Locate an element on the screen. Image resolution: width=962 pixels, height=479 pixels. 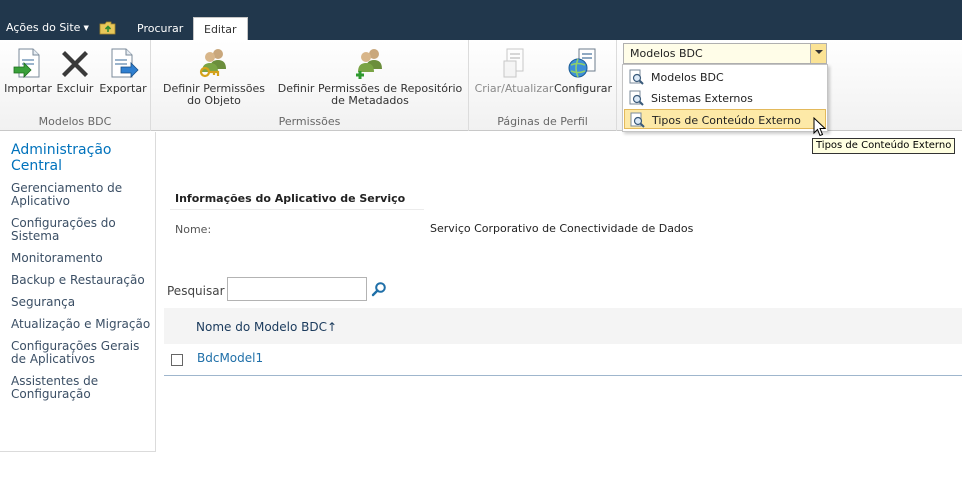
nav-item-backup-restore: Backup e Restauração is located at coordinates (81, 280).